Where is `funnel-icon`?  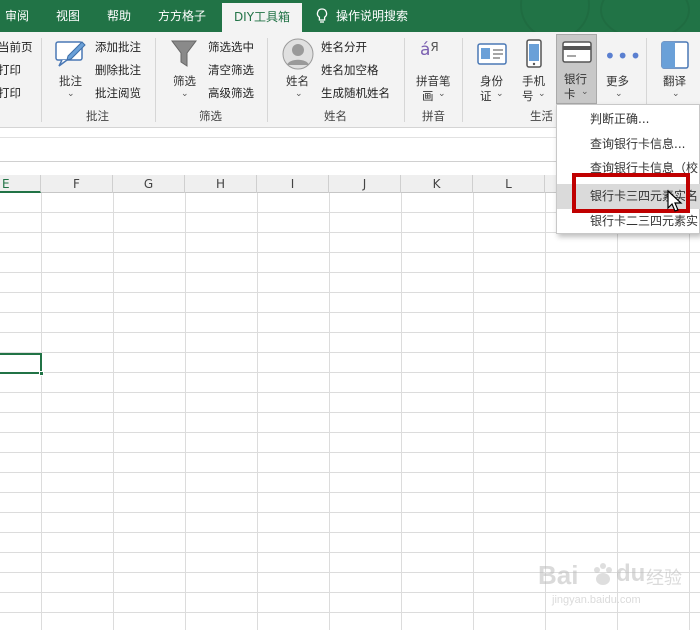 funnel-icon is located at coordinates (184, 54).